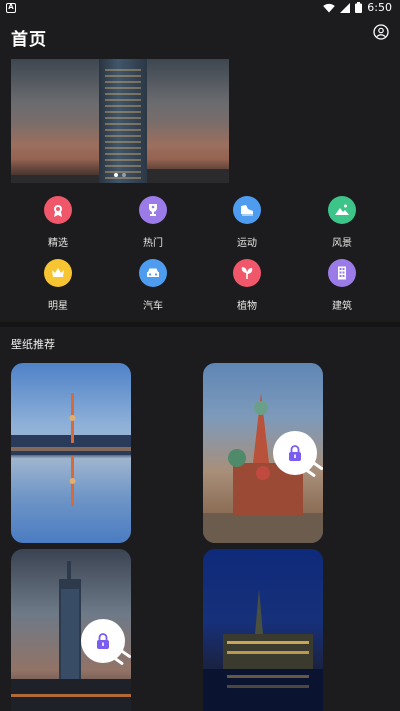 The height and width of the screenshot is (711, 400). I want to click on category-label: 植物, so click(247, 306).